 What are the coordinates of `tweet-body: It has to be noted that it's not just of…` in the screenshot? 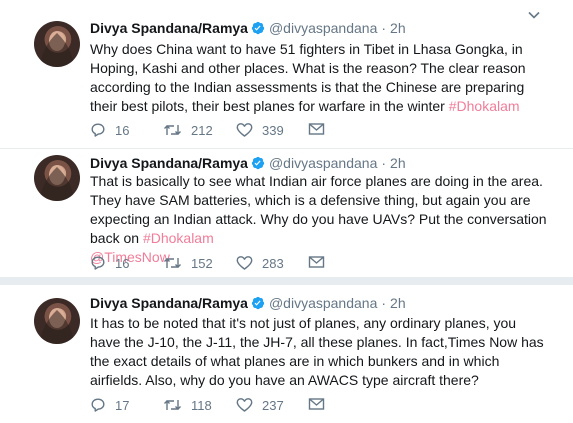 It's located at (317, 351).